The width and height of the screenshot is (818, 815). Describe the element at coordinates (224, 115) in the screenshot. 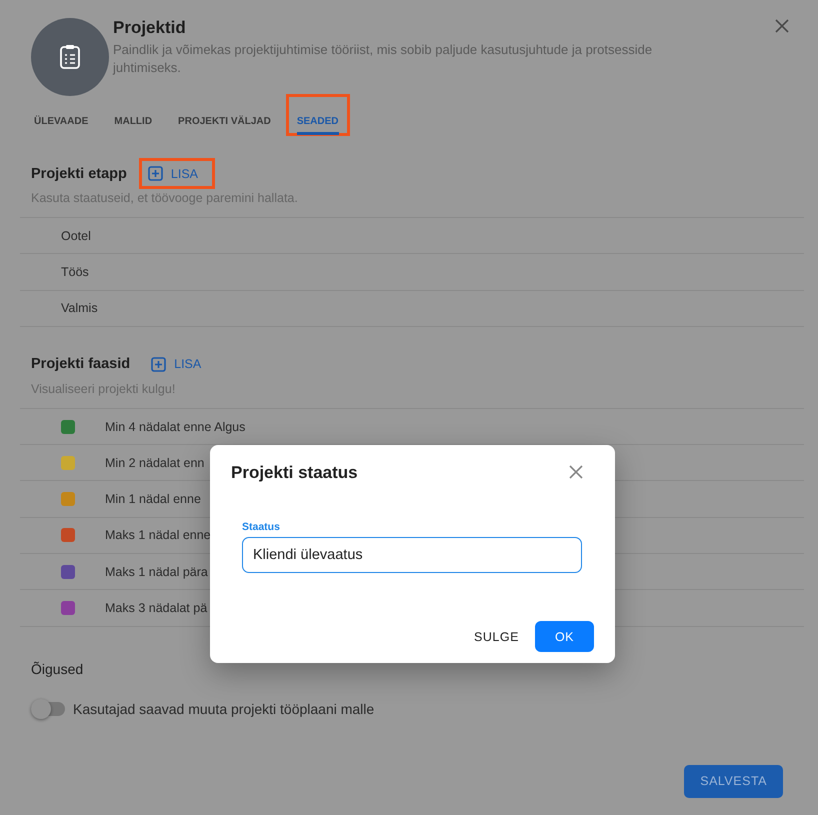

I see `tab: PROJEKTI VÄLJAD` at that location.